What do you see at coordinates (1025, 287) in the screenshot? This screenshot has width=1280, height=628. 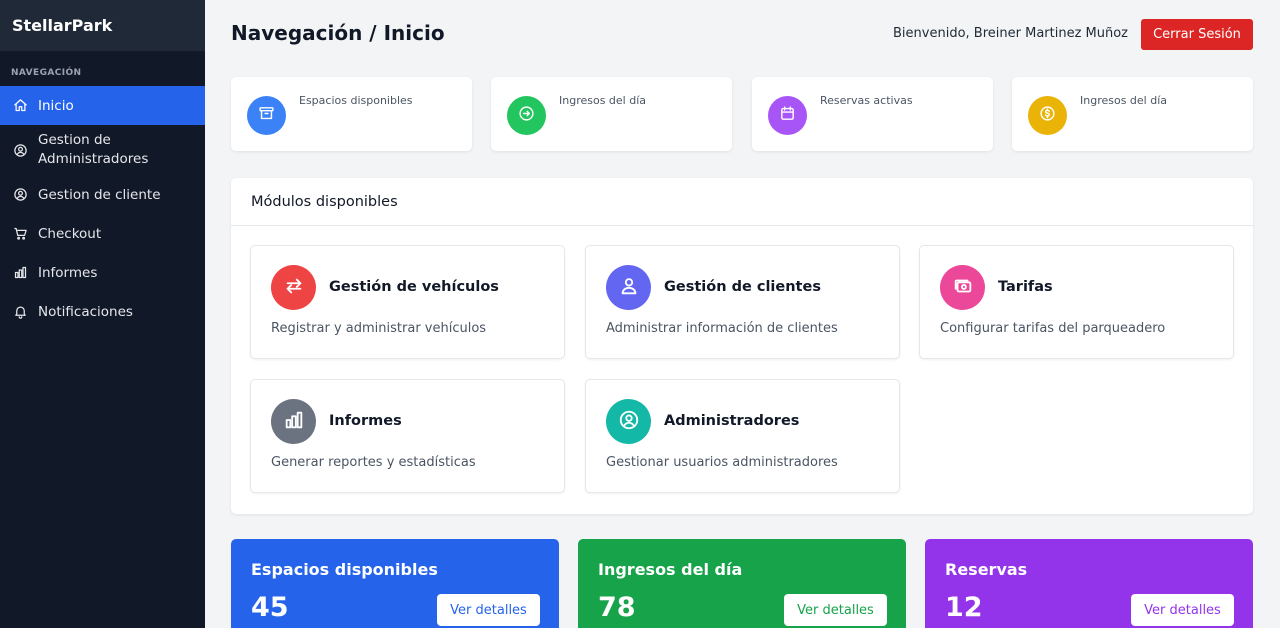 I see `module-title: Tarifas` at bounding box center [1025, 287].